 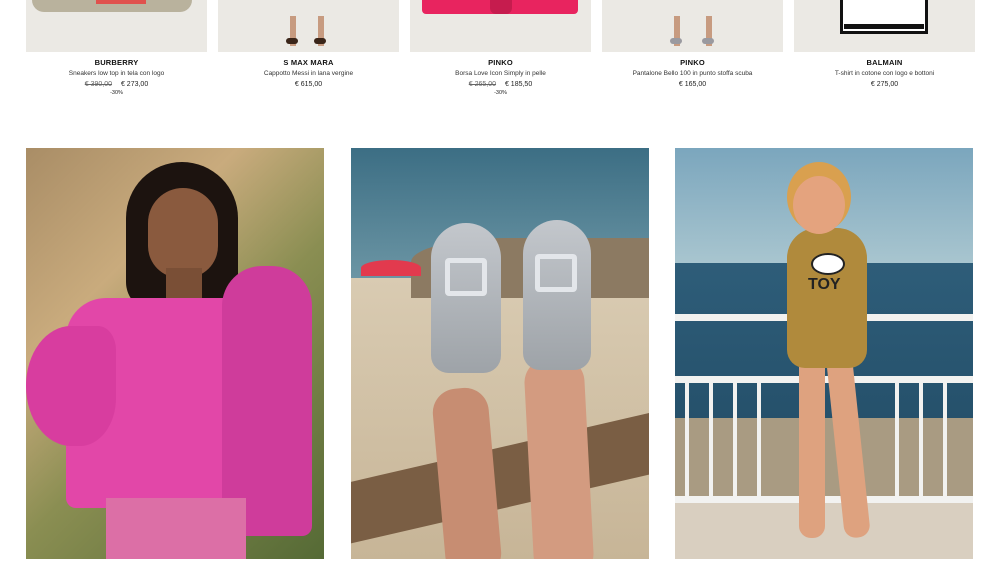 What do you see at coordinates (267, 401) in the screenshot?
I see `blouse-bow` at bounding box center [267, 401].